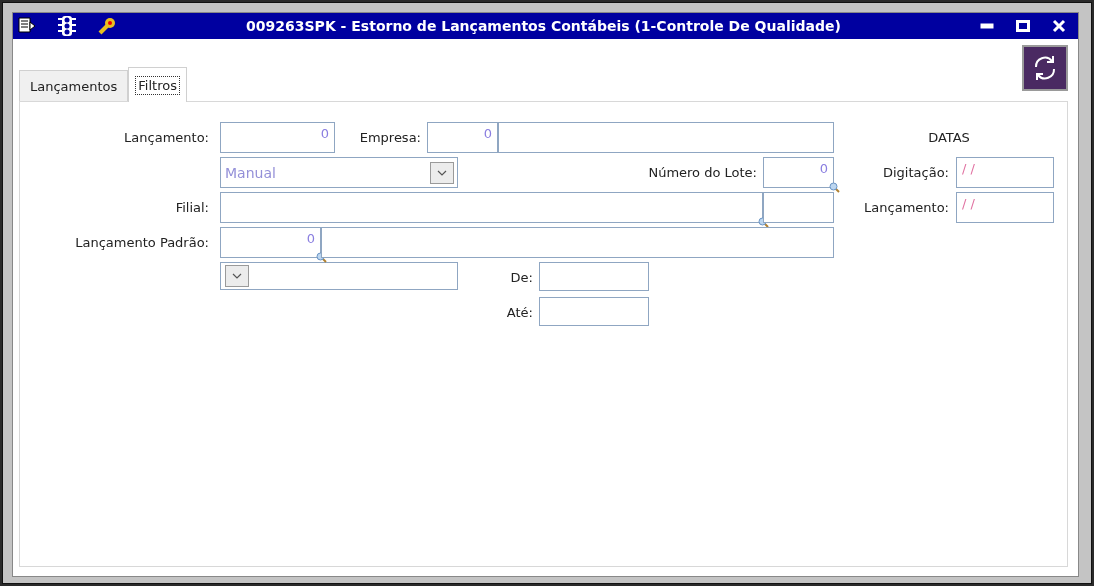  Describe the element at coordinates (74, 85) in the screenshot. I see `tab: Lançamentos` at that location.